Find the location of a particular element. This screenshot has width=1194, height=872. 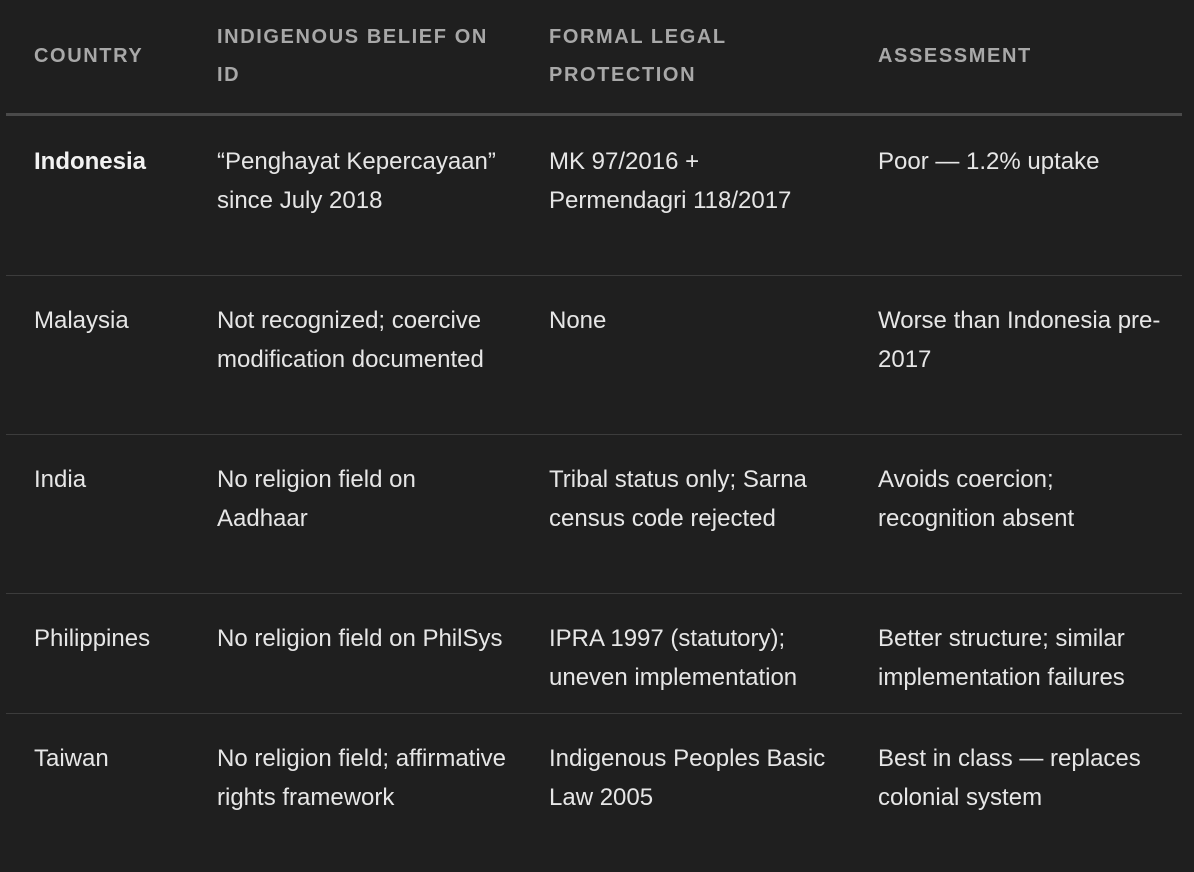

cell-country: Malaysia is located at coordinates (97, 355).